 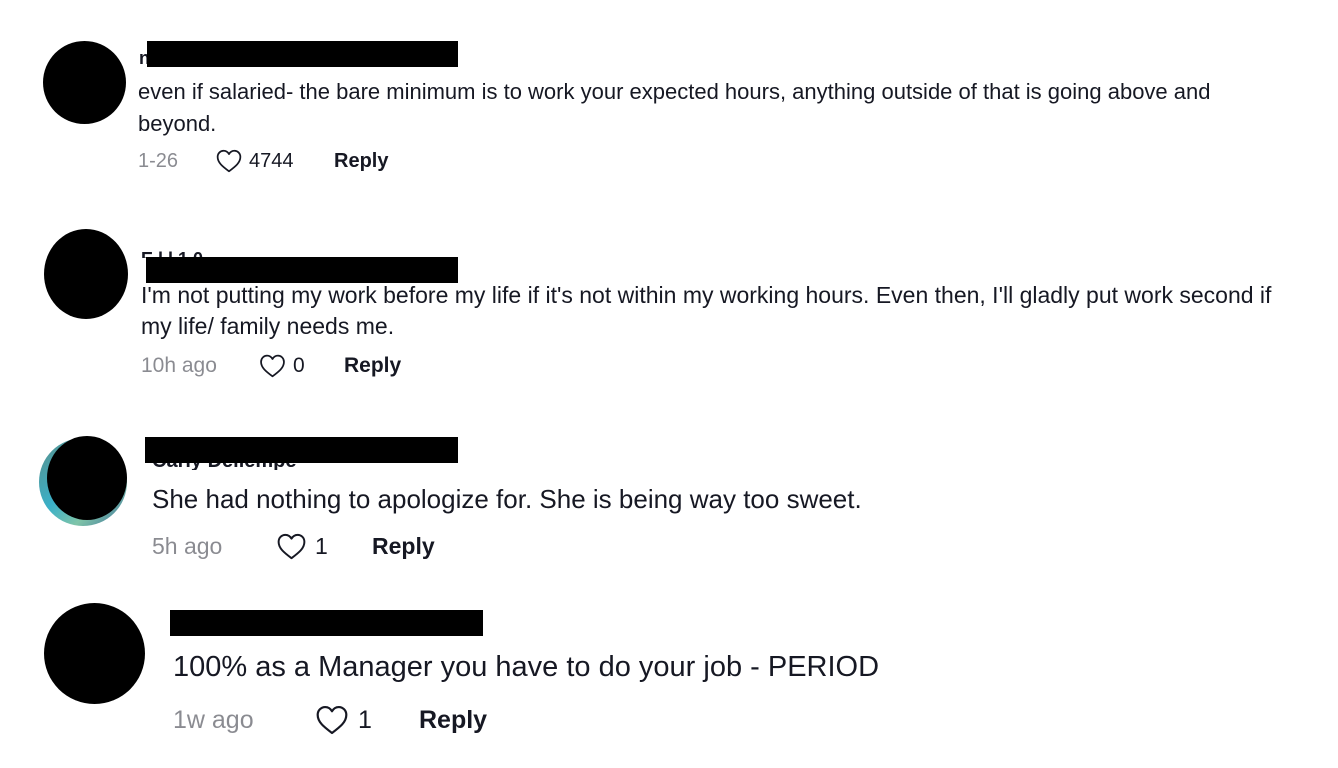 I want to click on comment-meta: 5h ago 1 Reply, so click(x=293, y=546).